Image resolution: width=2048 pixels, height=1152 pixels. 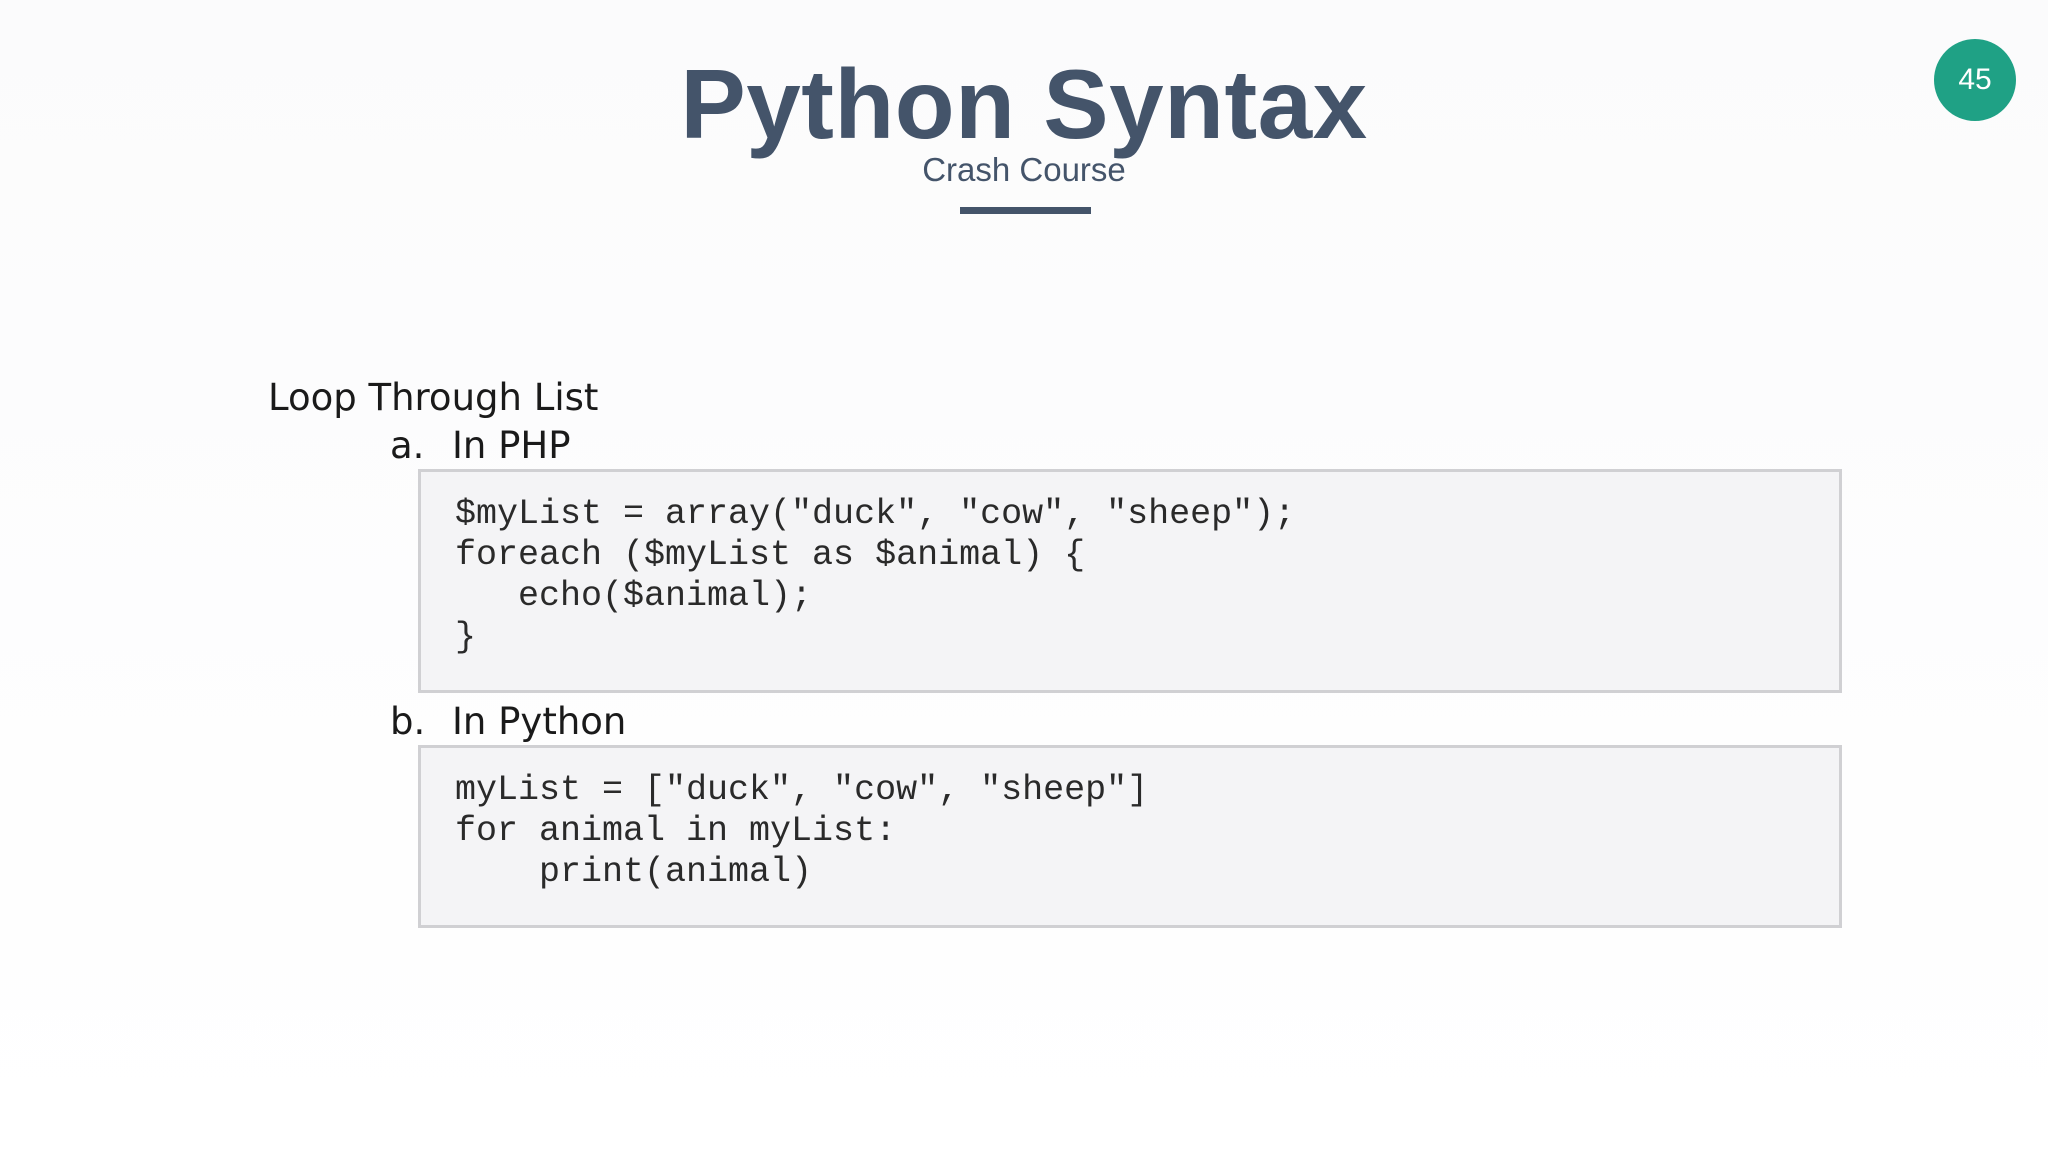 I want to click on list-item-label: In Python, so click(x=539, y=721).